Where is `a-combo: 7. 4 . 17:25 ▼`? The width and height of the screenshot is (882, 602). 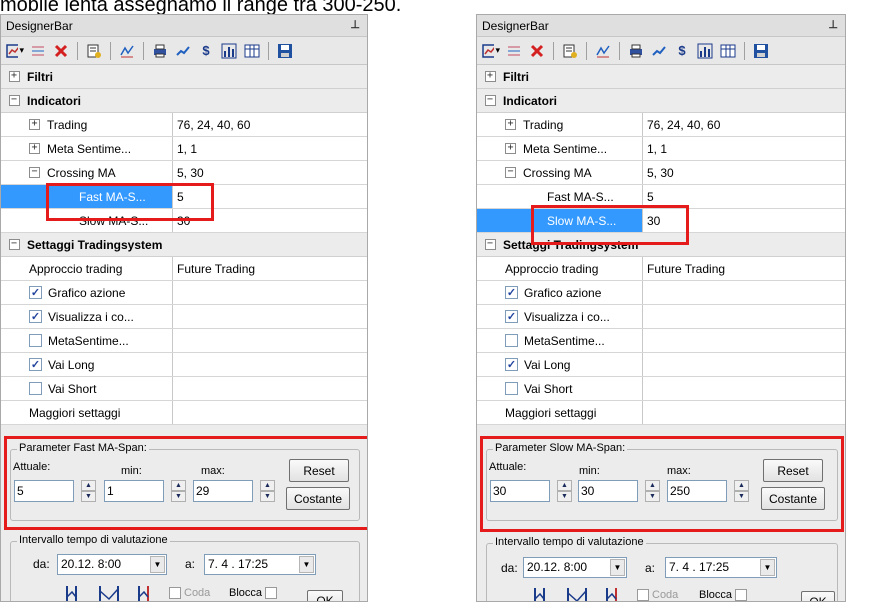
a-combo: 7. 4 . 17:25 ▼ is located at coordinates (721, 567).